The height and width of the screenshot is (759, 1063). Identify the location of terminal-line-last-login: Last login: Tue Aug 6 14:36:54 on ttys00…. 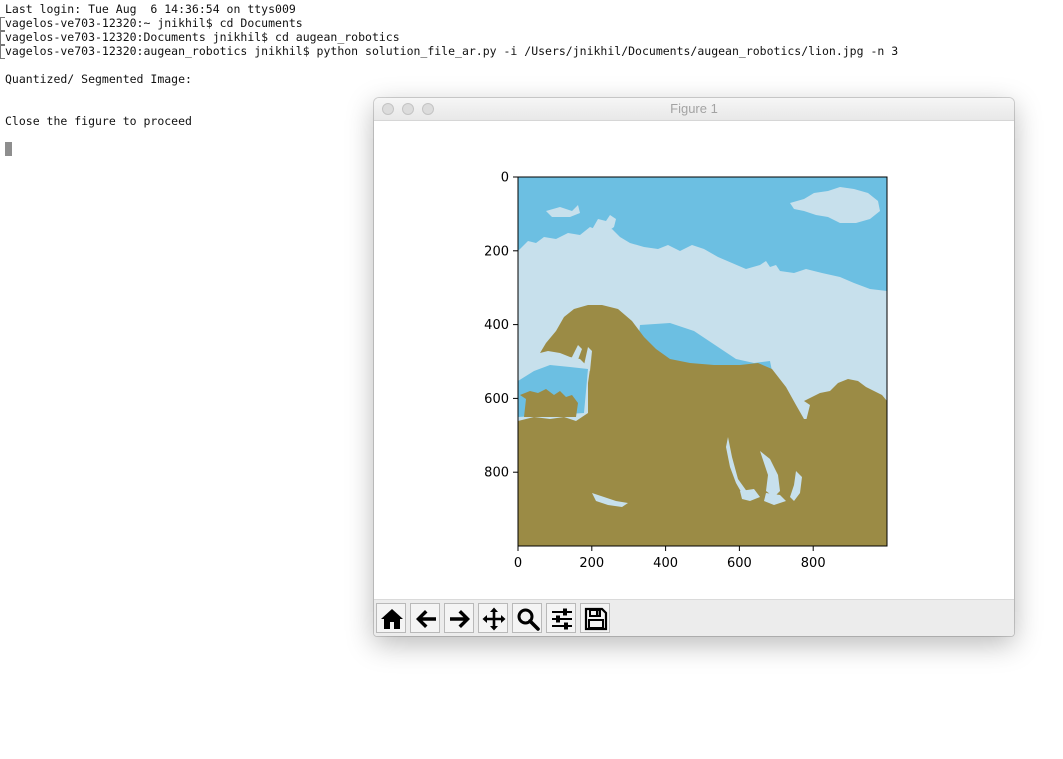
(150, 9).